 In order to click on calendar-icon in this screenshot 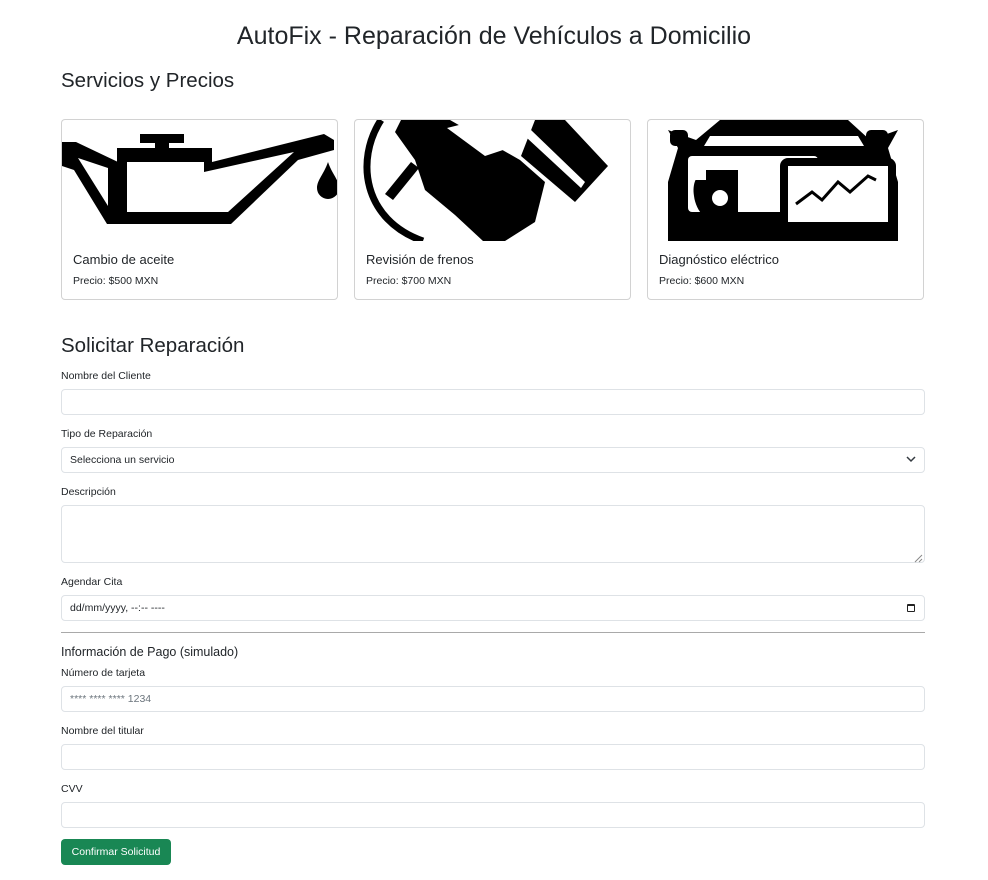, I will do `click(911, 608)`.